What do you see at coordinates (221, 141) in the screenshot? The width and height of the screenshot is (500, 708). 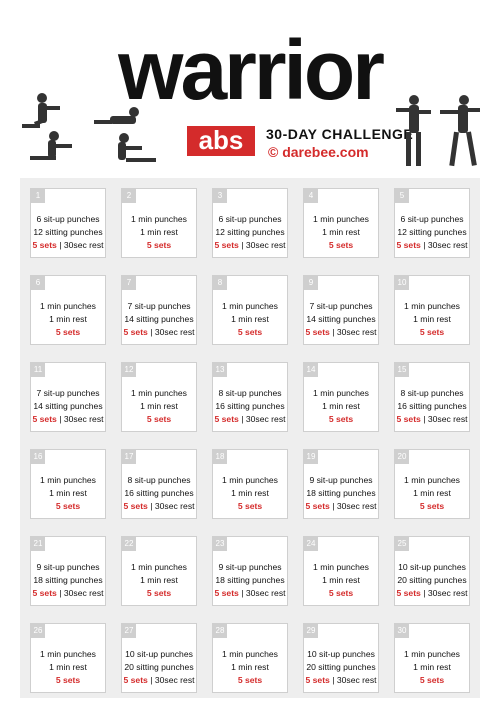 I see `abs-badge: abs` at bounding box center [221, 141].